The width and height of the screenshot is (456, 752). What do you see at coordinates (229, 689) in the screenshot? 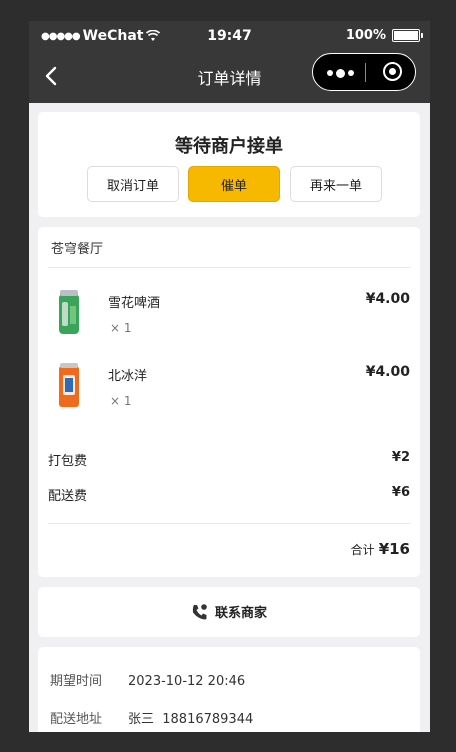
I see `delivery-info-card: 期望时间 2023-10-12 20:46 配送地址 张三 18816789344` at bounding box center [229, 689].